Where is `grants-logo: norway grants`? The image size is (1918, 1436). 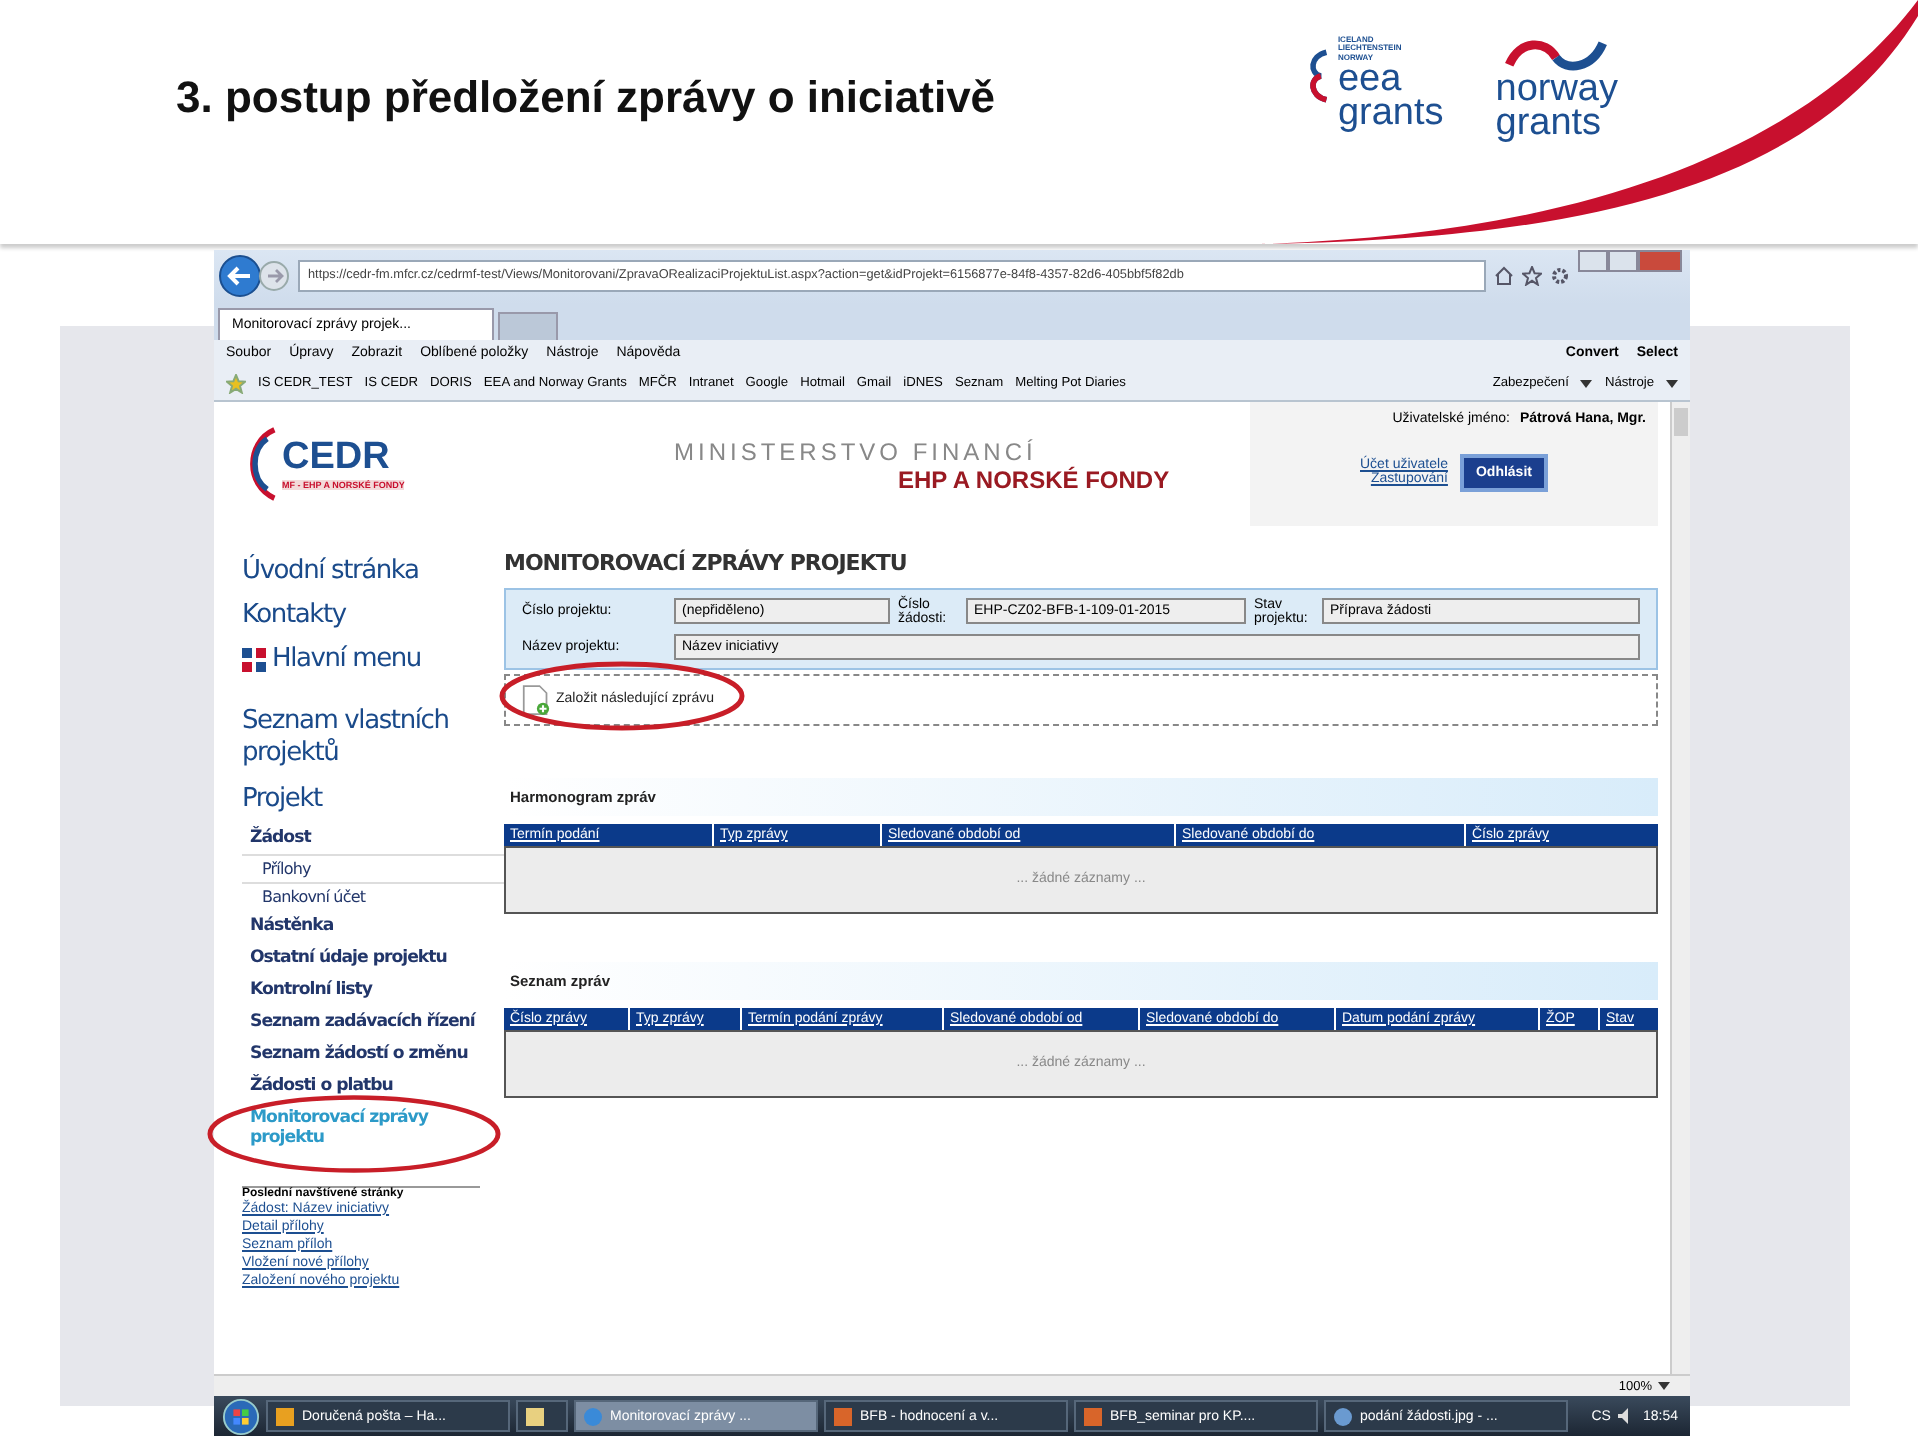 grants-logo: norway grants is located at coordinates (1556, 88).